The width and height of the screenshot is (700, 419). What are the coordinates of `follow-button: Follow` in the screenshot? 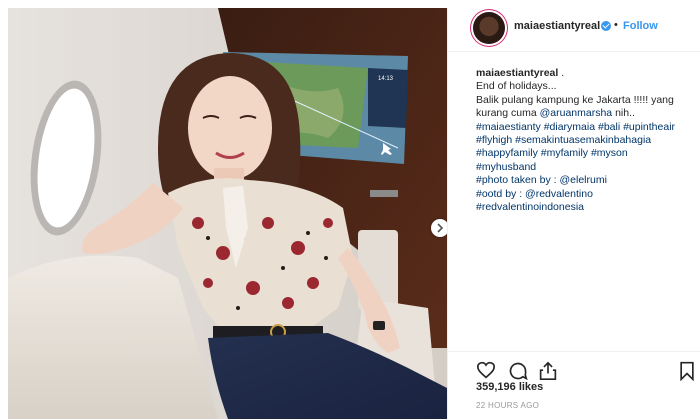 It's located at (640, 26).